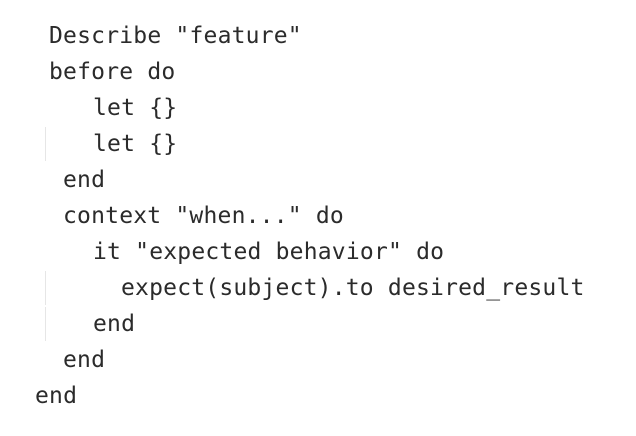 The height and width of the screenshot is (436, 636). Describe the element at coordinates (203, 216) in the screenshot. I see `code-line: context "when..." do` at that location.